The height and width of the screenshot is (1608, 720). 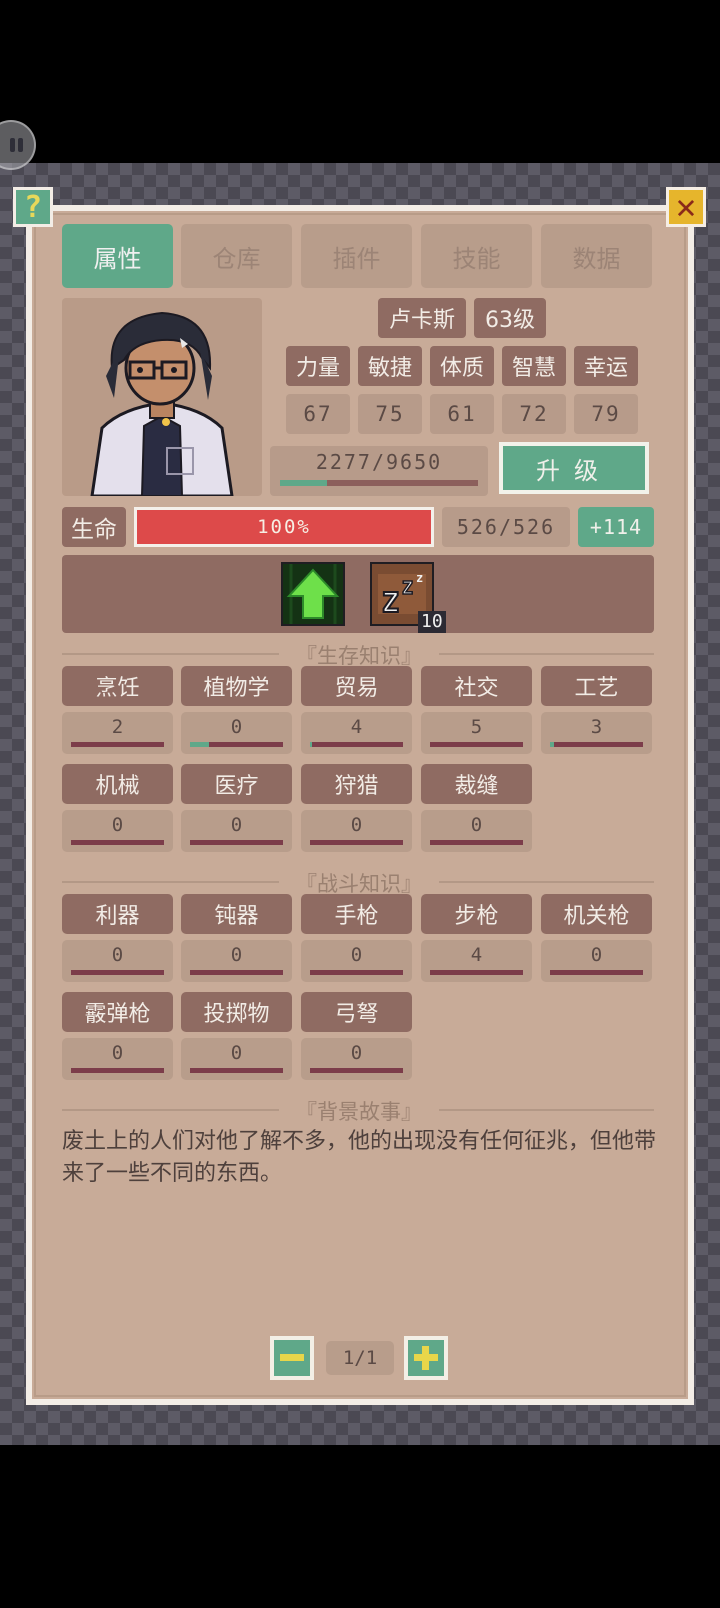 I want to click on previous-page-button, so click(x=292, y=1358).